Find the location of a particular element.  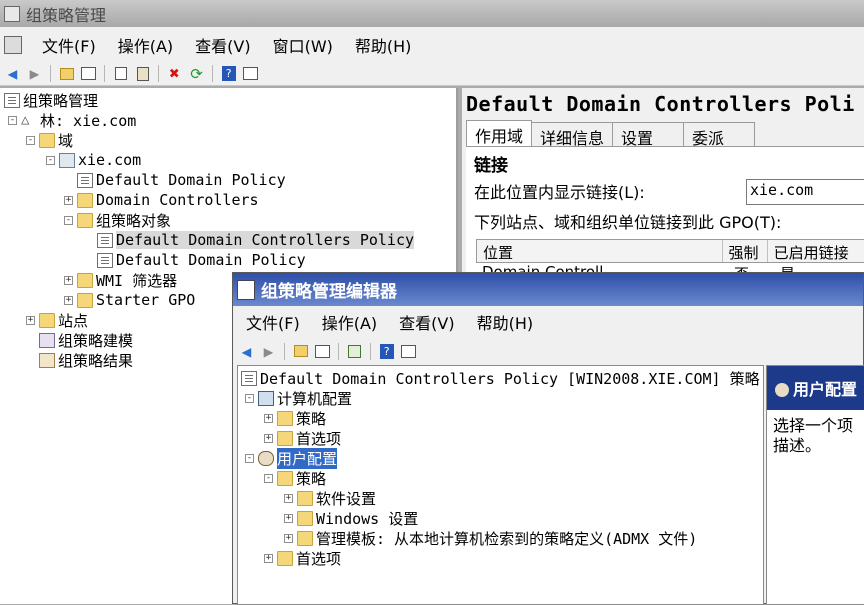

tree-node-gpo-default-domain-policy: Default Domain Policy is located at coordinates (195, 260).